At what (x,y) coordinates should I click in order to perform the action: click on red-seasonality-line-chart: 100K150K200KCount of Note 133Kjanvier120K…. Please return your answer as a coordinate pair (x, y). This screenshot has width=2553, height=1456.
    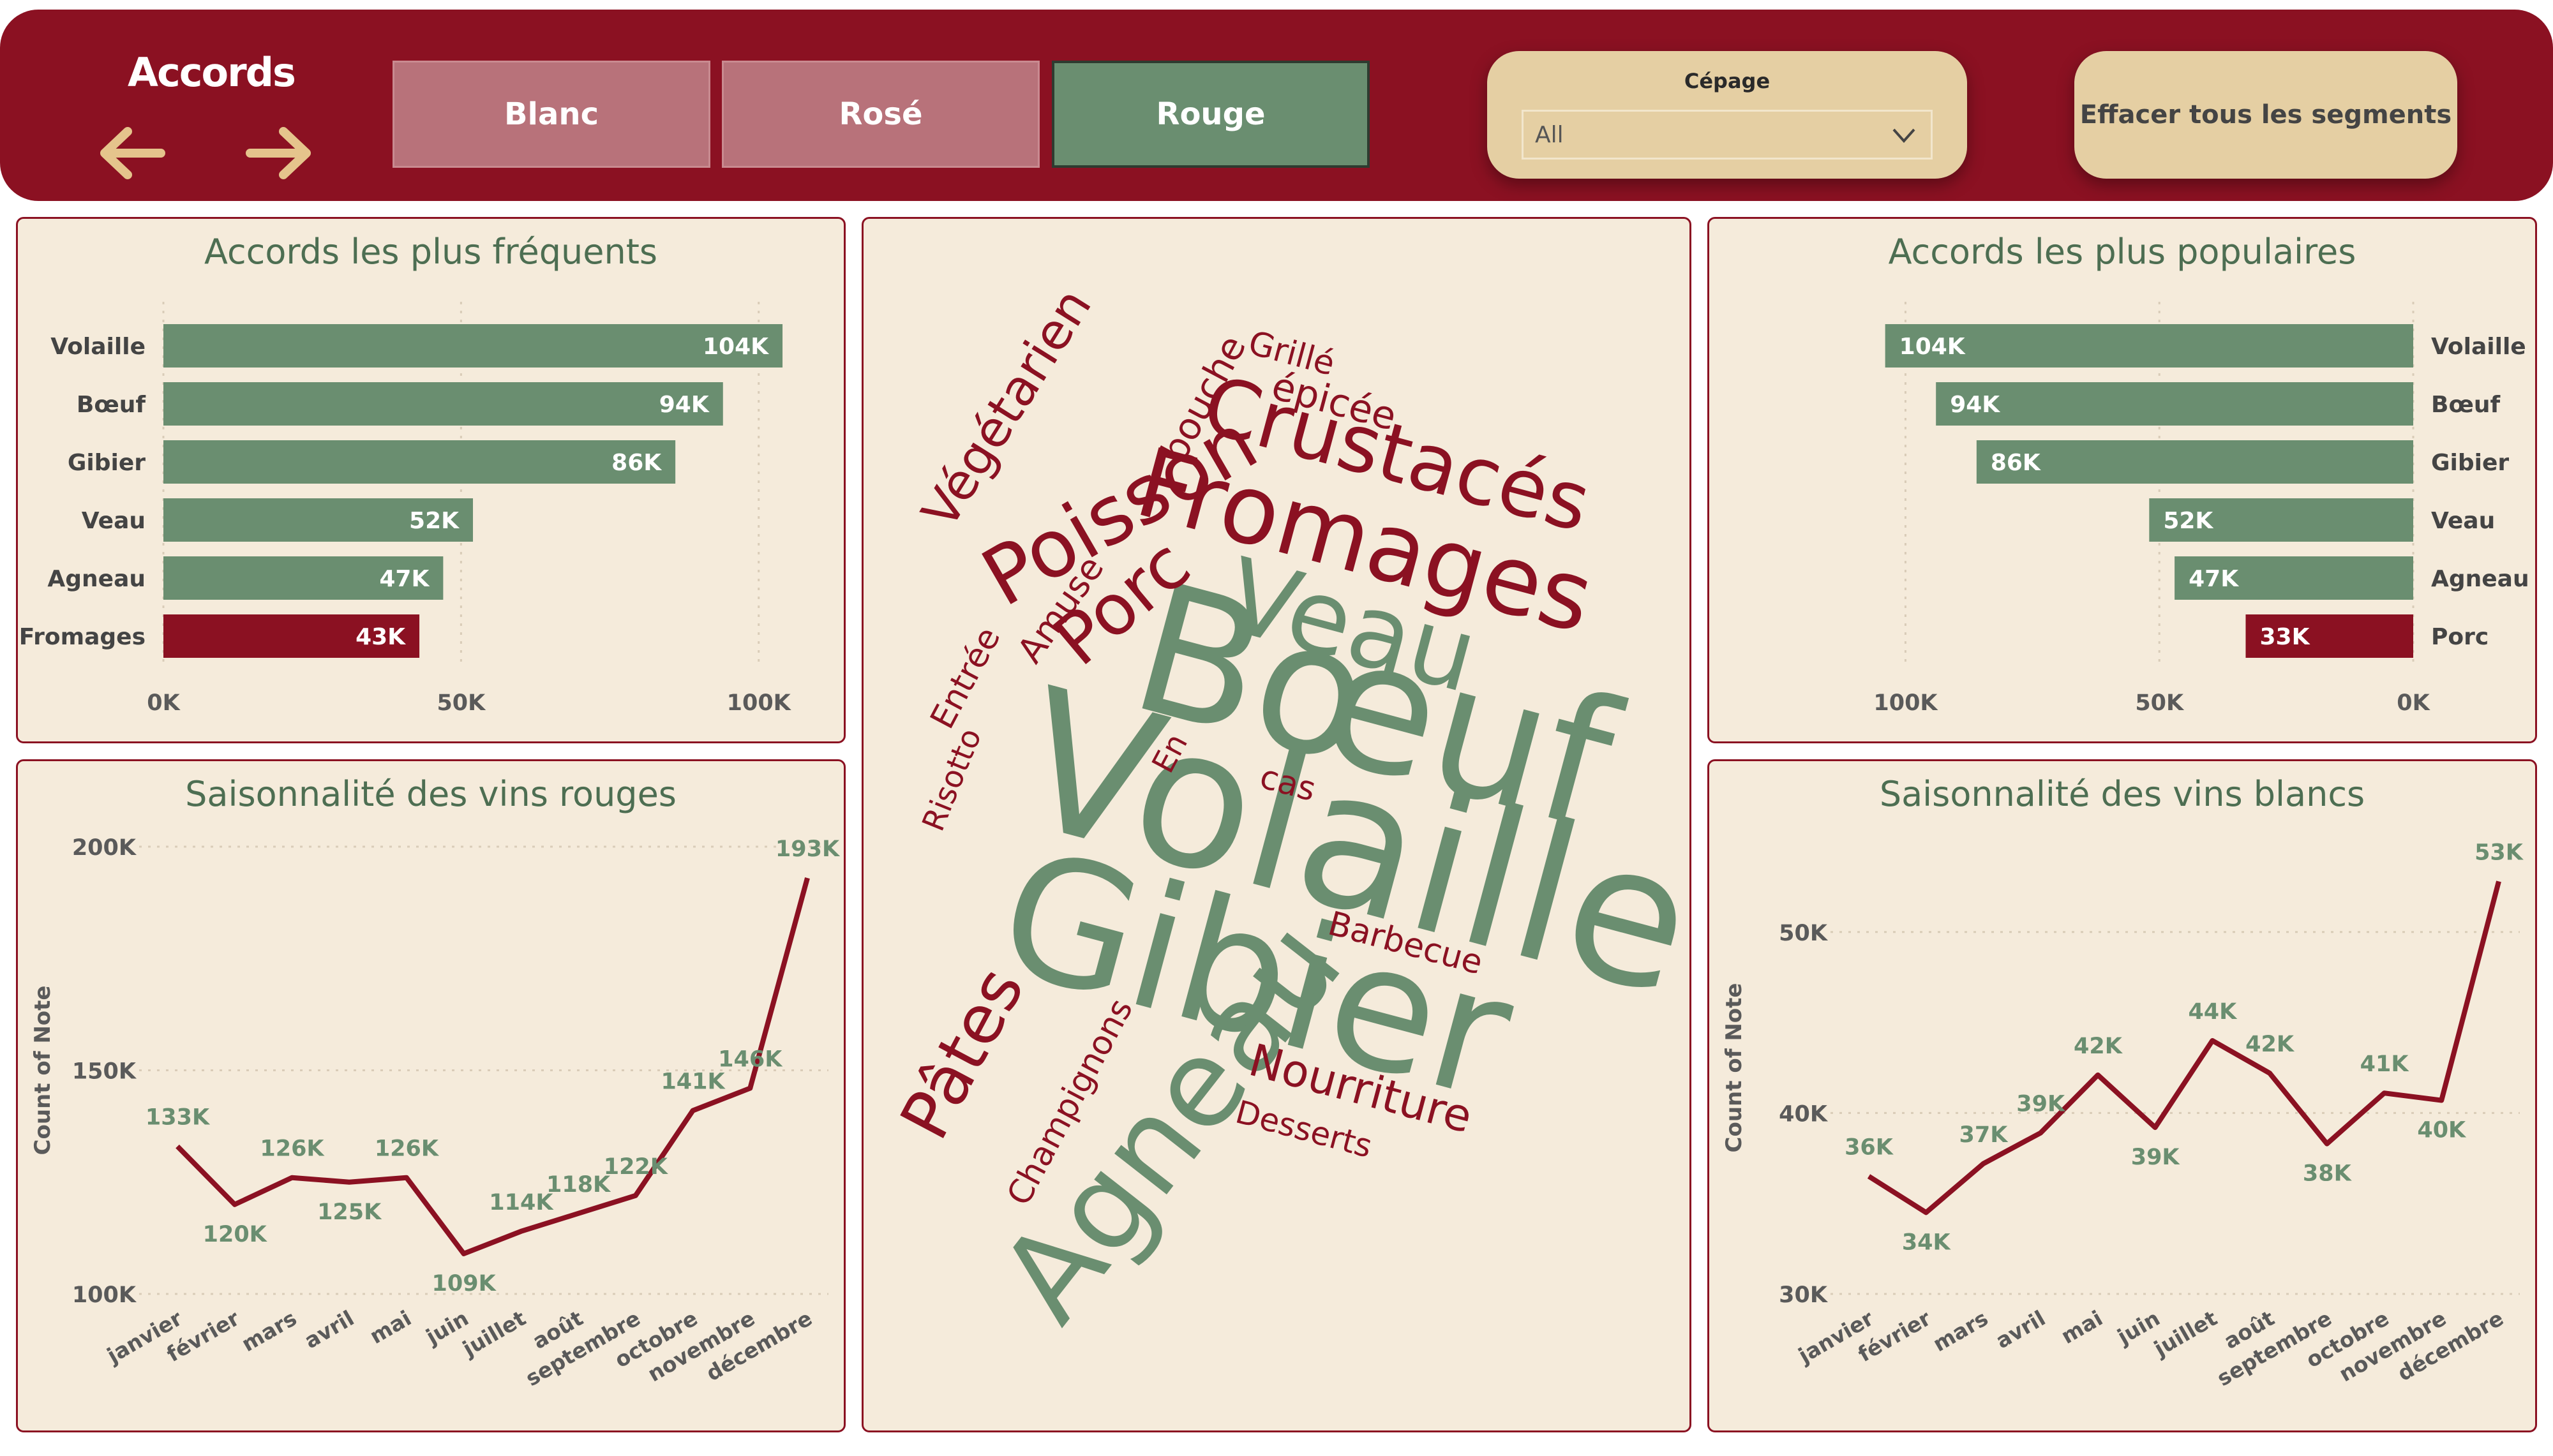
    Looking at the image, I should click on (435, 1113).